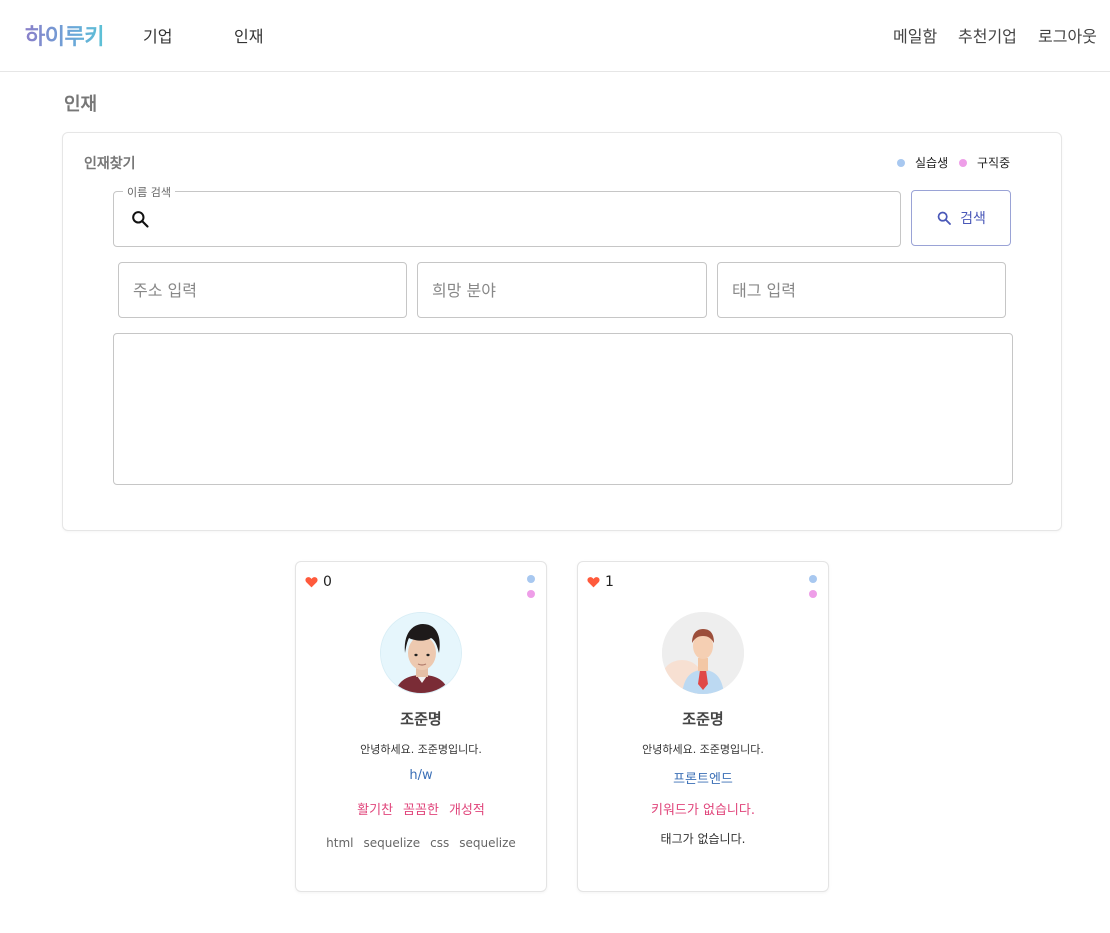 The image size is (1110, 933). Describe the element at coordinates (932, 163) in the screenshot. I see `legend-intern-label: 실습생` at that location.